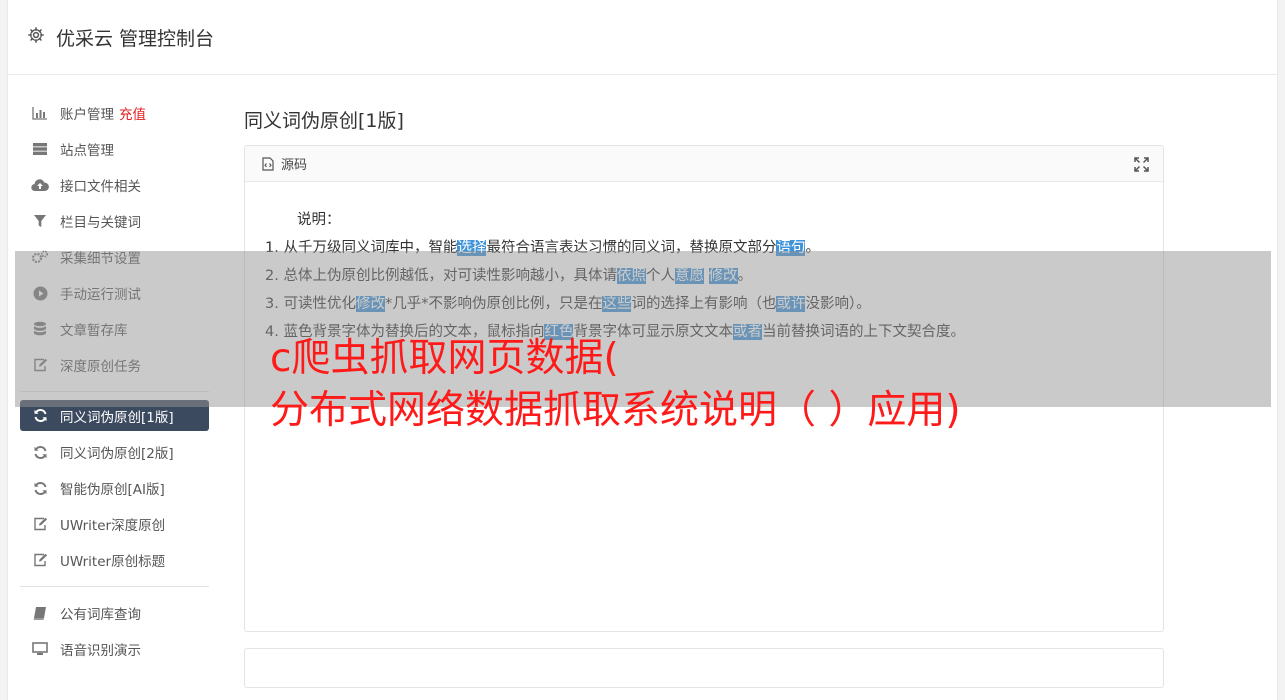 The height and width of the screenshot is (700, 1285). What do you see at coordinates (36, 35) in the screenshot?
I see `gear-icon` at bounding box center [36, 35].